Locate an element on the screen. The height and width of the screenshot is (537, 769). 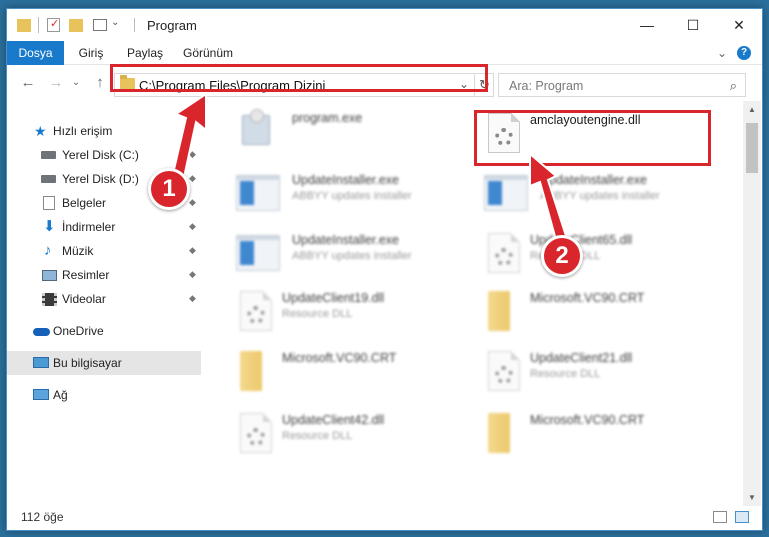
sidebar-item-downloads: ⬇ İndirmeler ◆ is located at coordinates (104, 227).